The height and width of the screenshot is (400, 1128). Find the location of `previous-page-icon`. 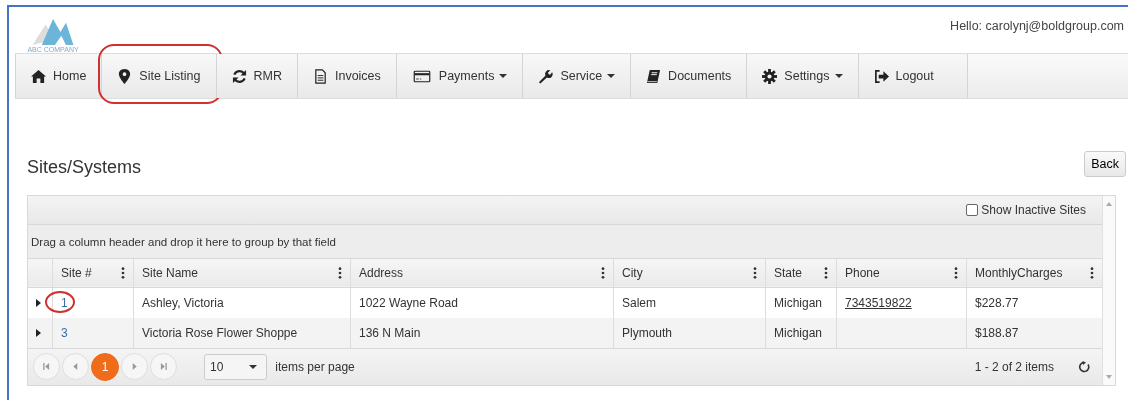

previous-page-icon is located at coordinates (75, 367).